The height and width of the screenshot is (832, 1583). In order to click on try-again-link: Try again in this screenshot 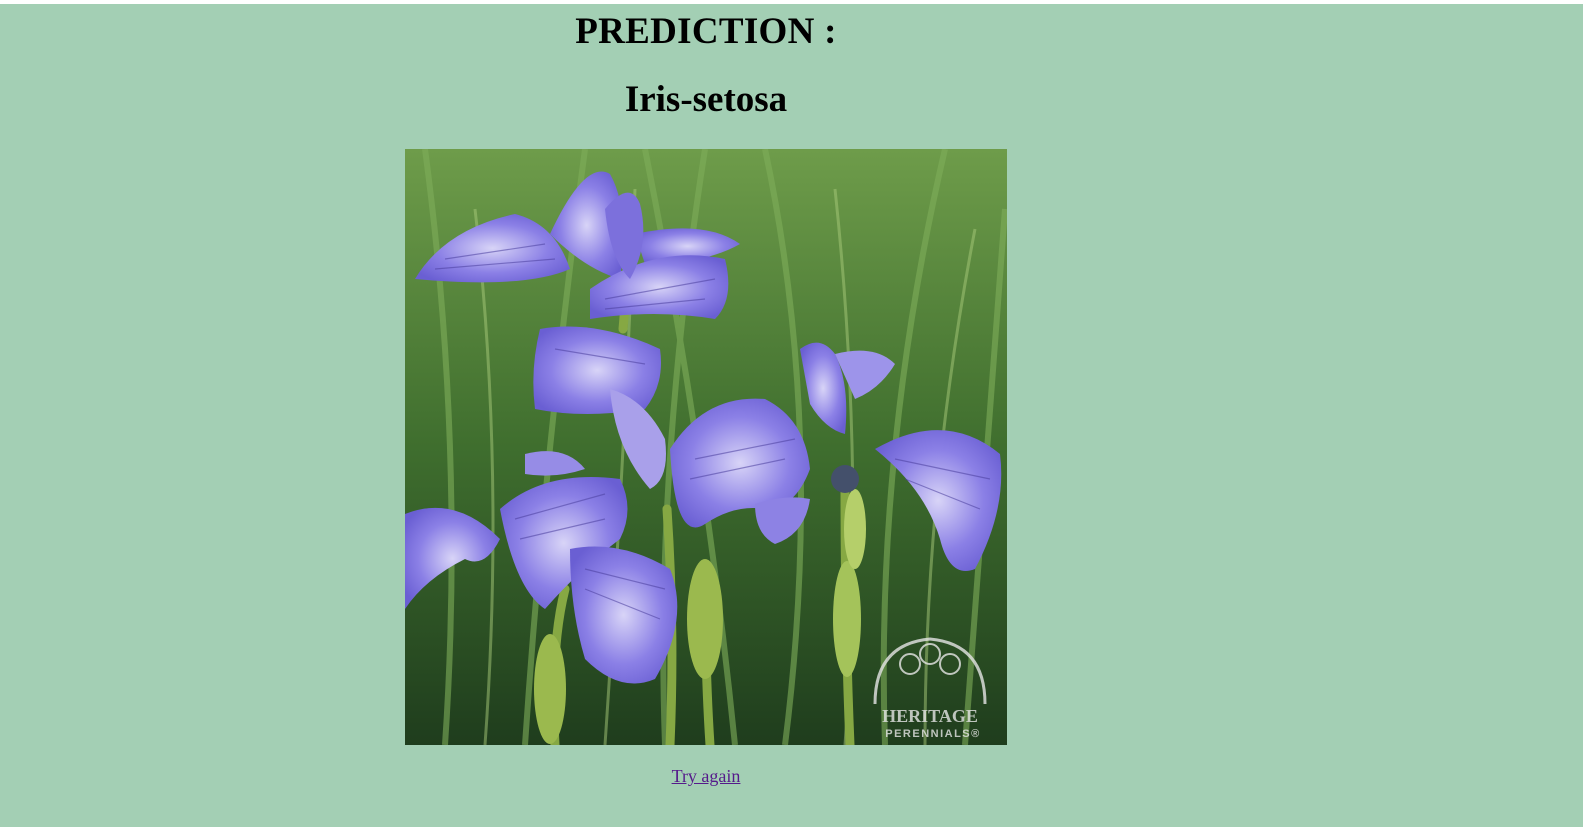, I will do `click(706, 776)`.